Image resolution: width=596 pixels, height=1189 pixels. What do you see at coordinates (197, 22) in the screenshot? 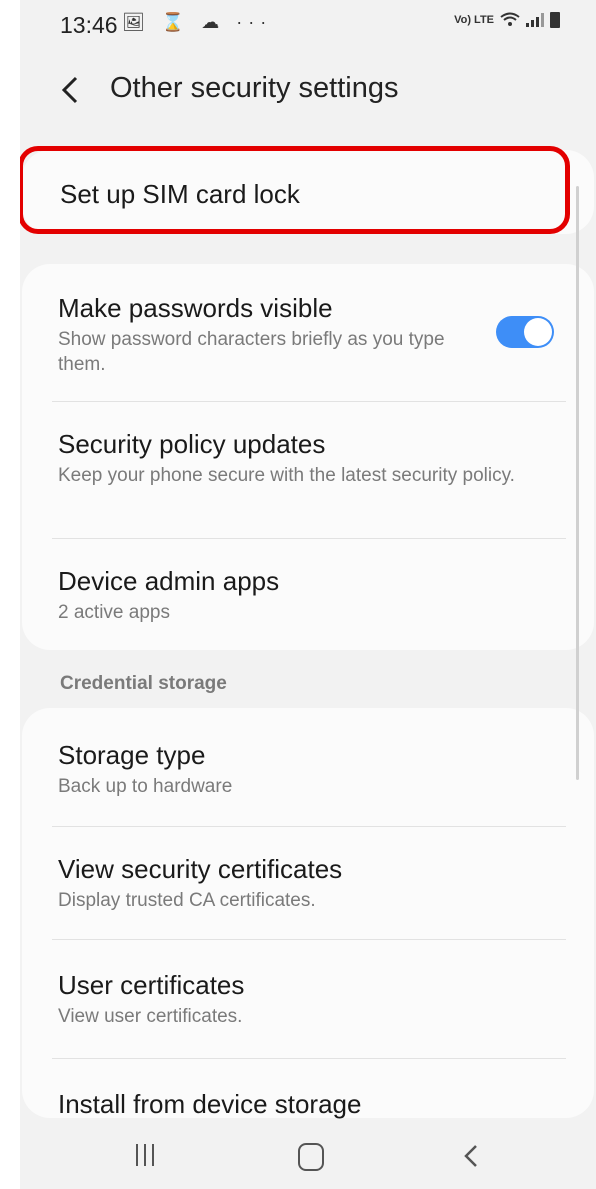
I see `notification-icons: 🖼 ⌛ ☁ ···` at bounding box center [197, 22].